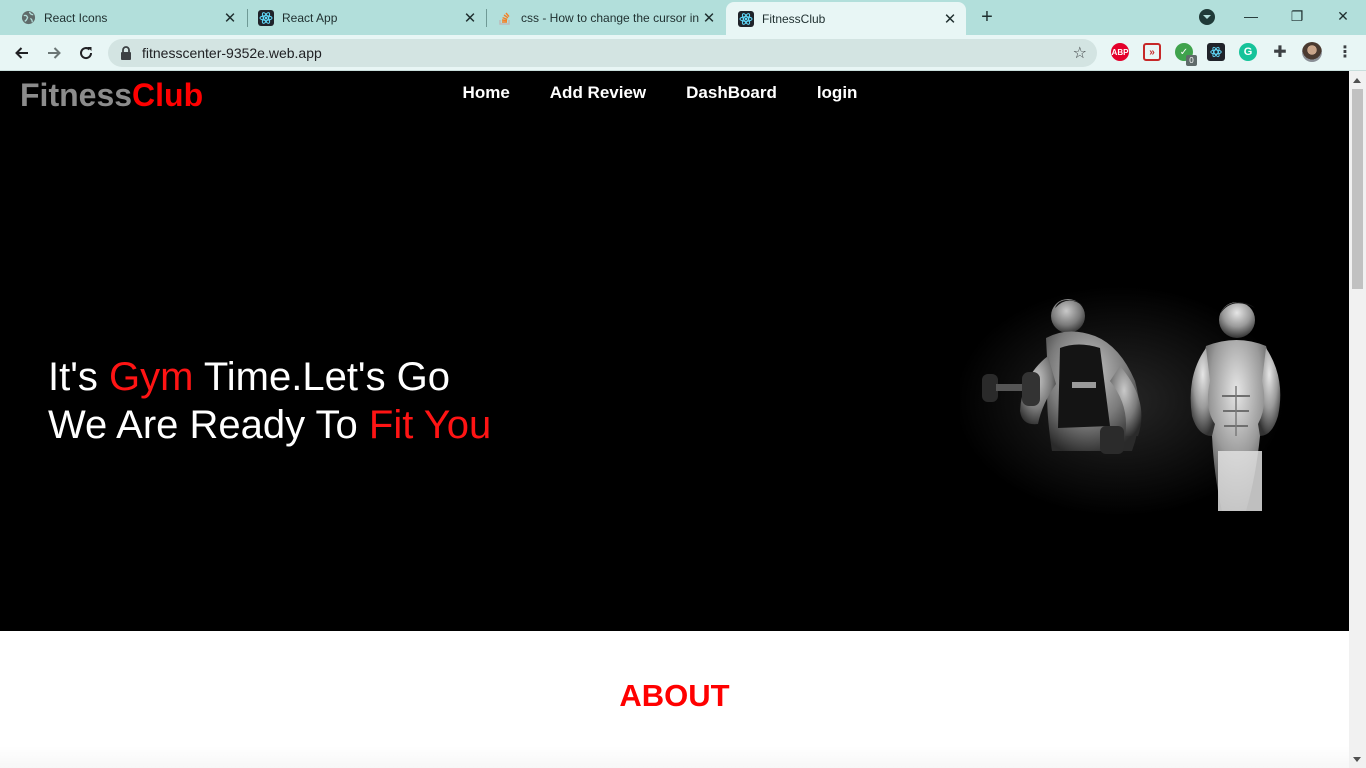 Image resolution: width=1366 pixels, height=768 pixels. What do you see at coordinates (151, 377) in the screenshot?
I see `hero-highlight: Gym` at bounding box center [151, 377].